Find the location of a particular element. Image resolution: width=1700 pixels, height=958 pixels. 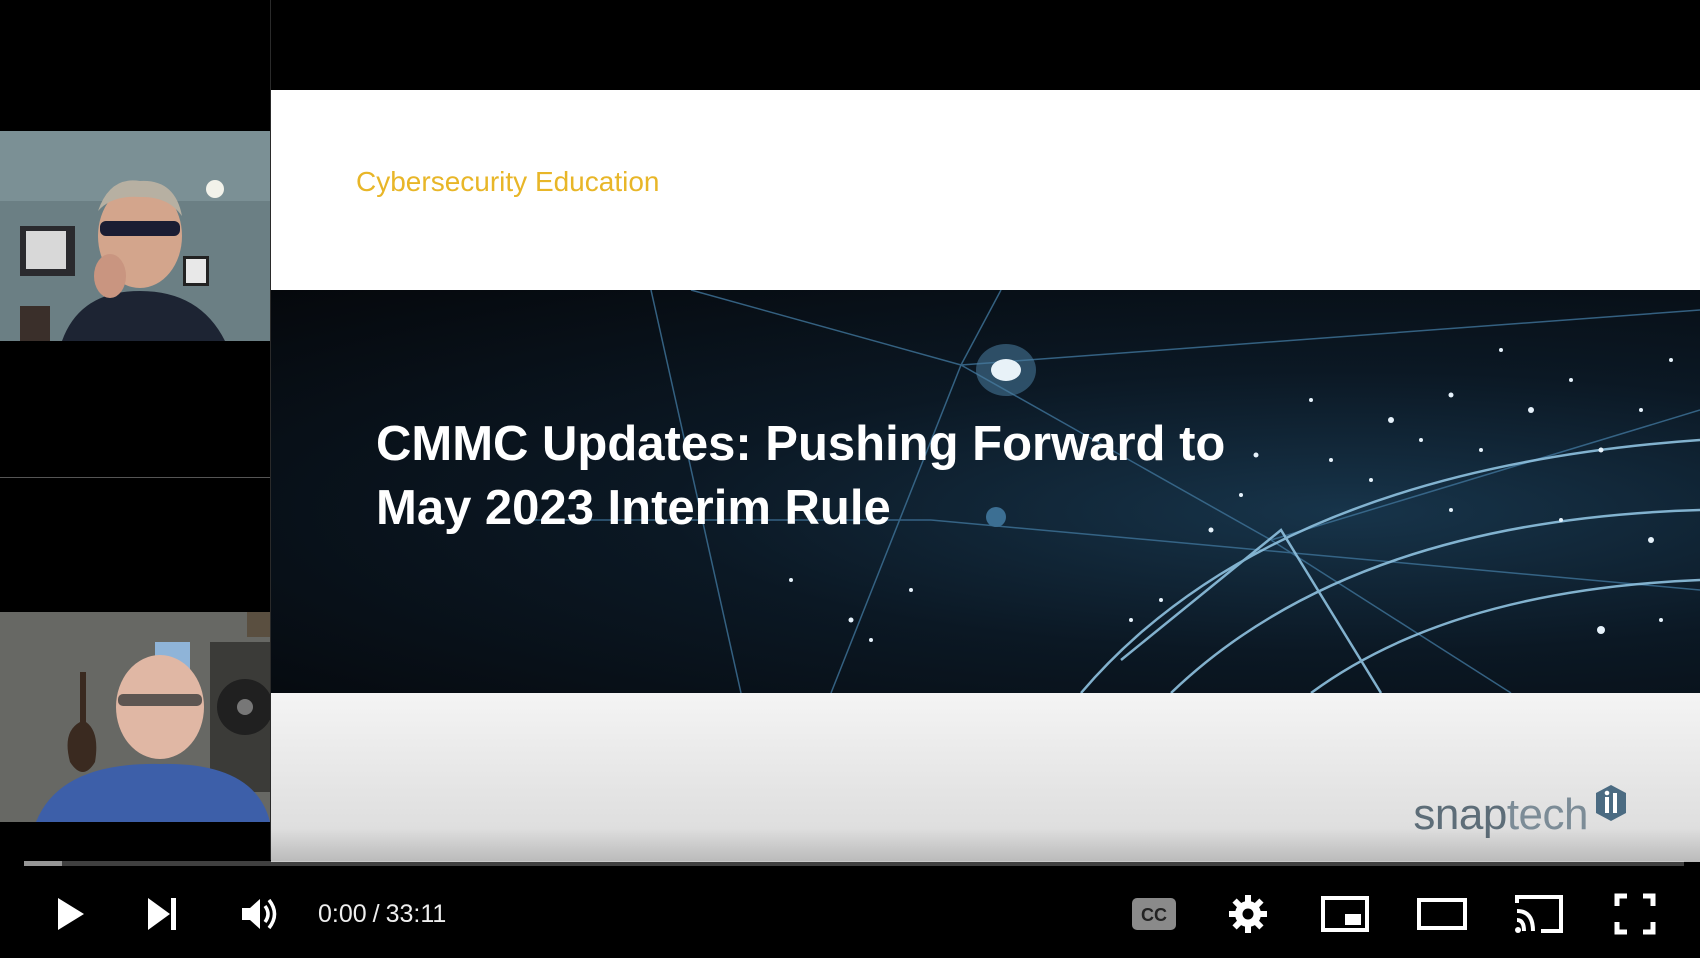

theater-mode-button is located at coordinates (1442, 914).